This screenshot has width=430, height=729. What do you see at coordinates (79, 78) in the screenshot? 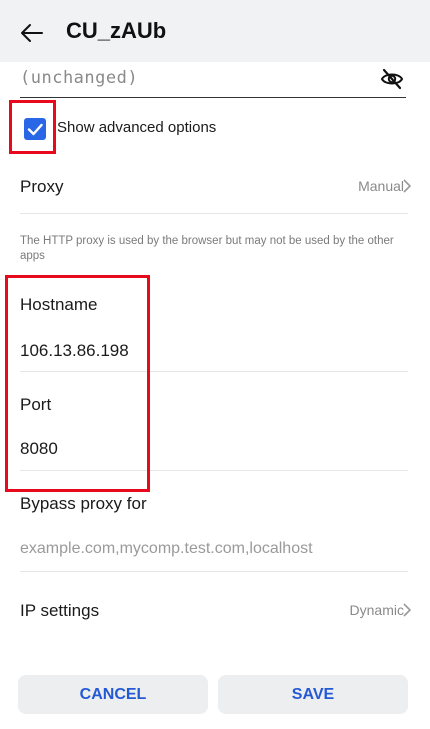
I see `password-value: (unchanged)` at bounding box center [79, 78].